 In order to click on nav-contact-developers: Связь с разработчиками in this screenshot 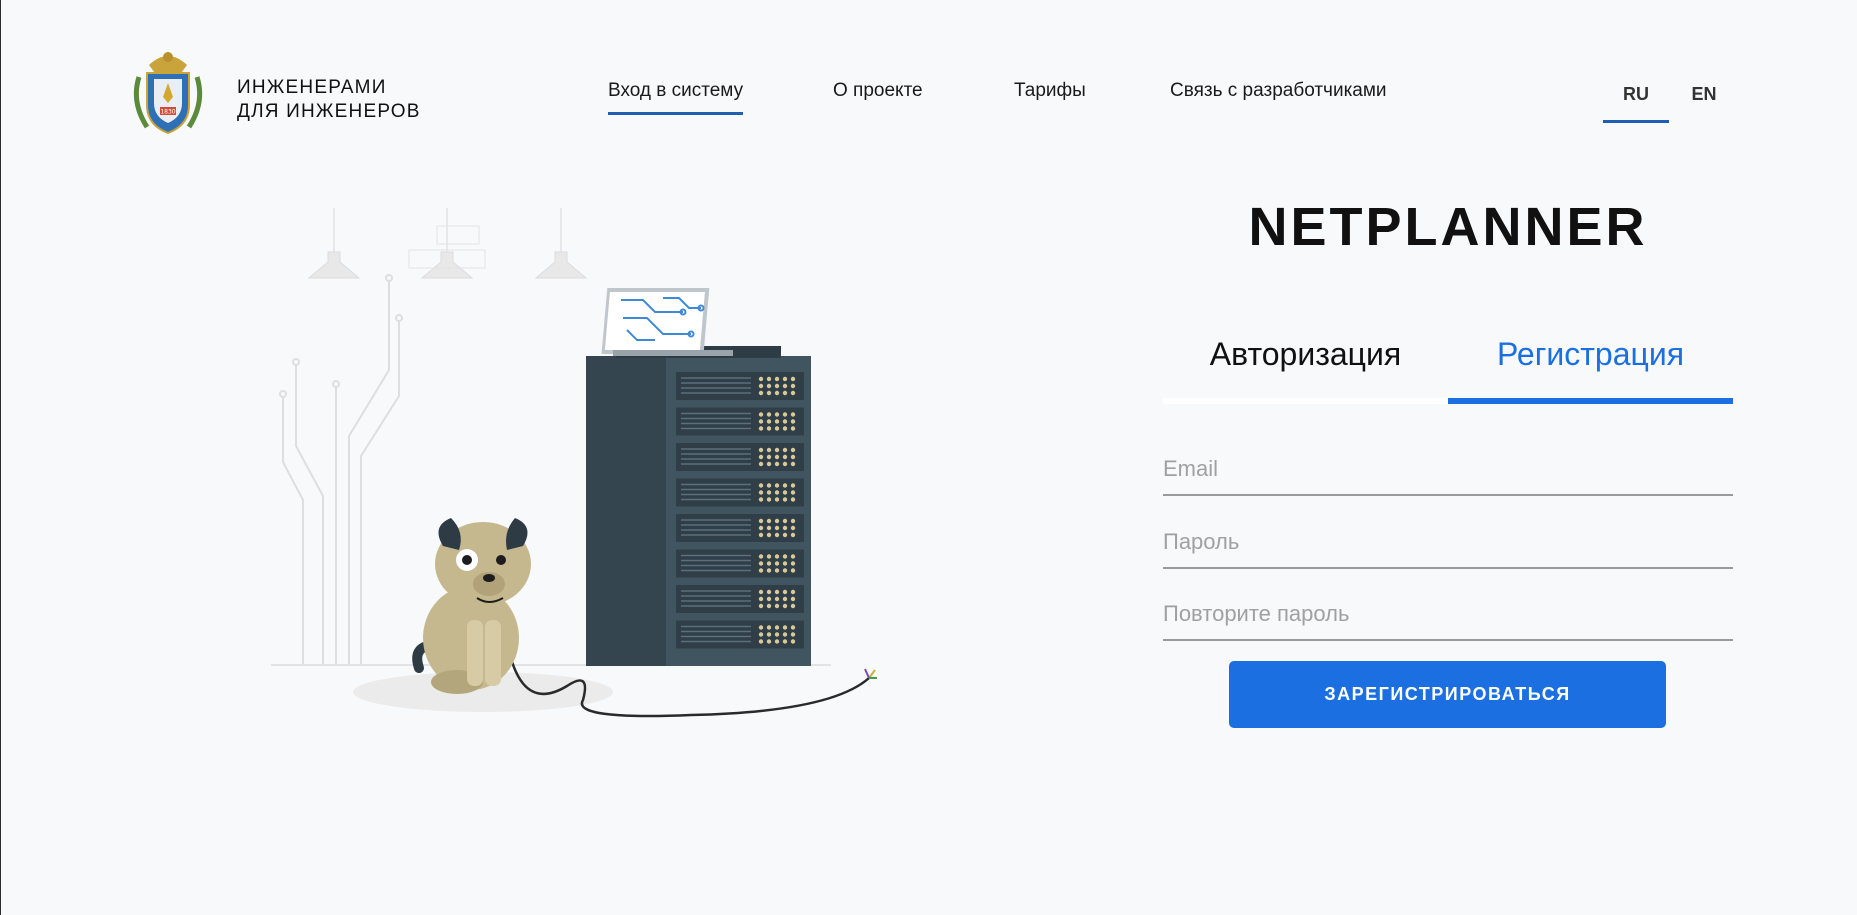, I will do `click(1278, 96)`.